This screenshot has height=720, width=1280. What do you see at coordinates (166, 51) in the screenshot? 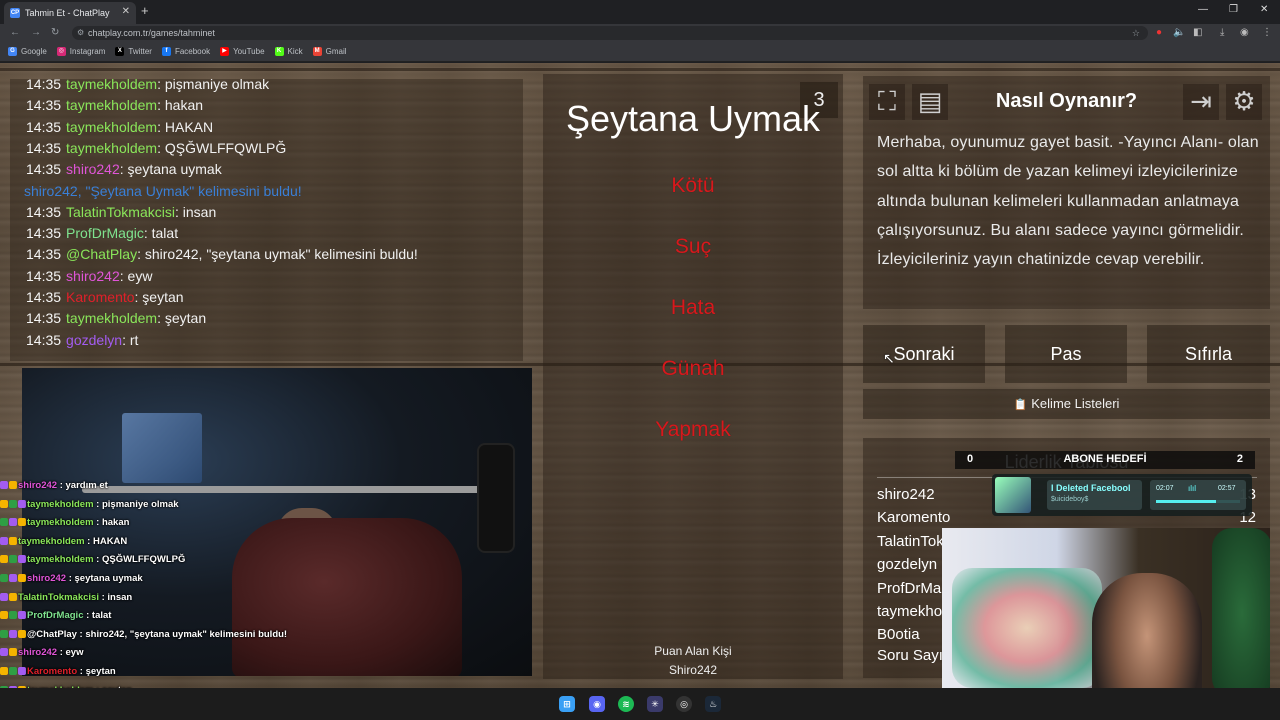
I see `facebook-icon: f` at bounding box center [166, 51].